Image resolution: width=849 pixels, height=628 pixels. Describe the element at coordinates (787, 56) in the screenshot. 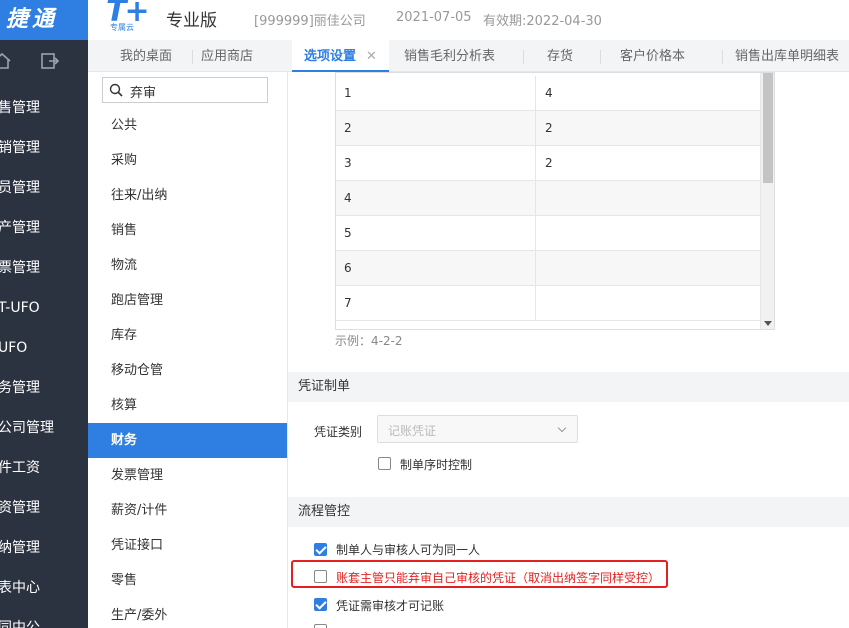

I see `tab-sales-outbound: 销售出库单明细表` at that location.